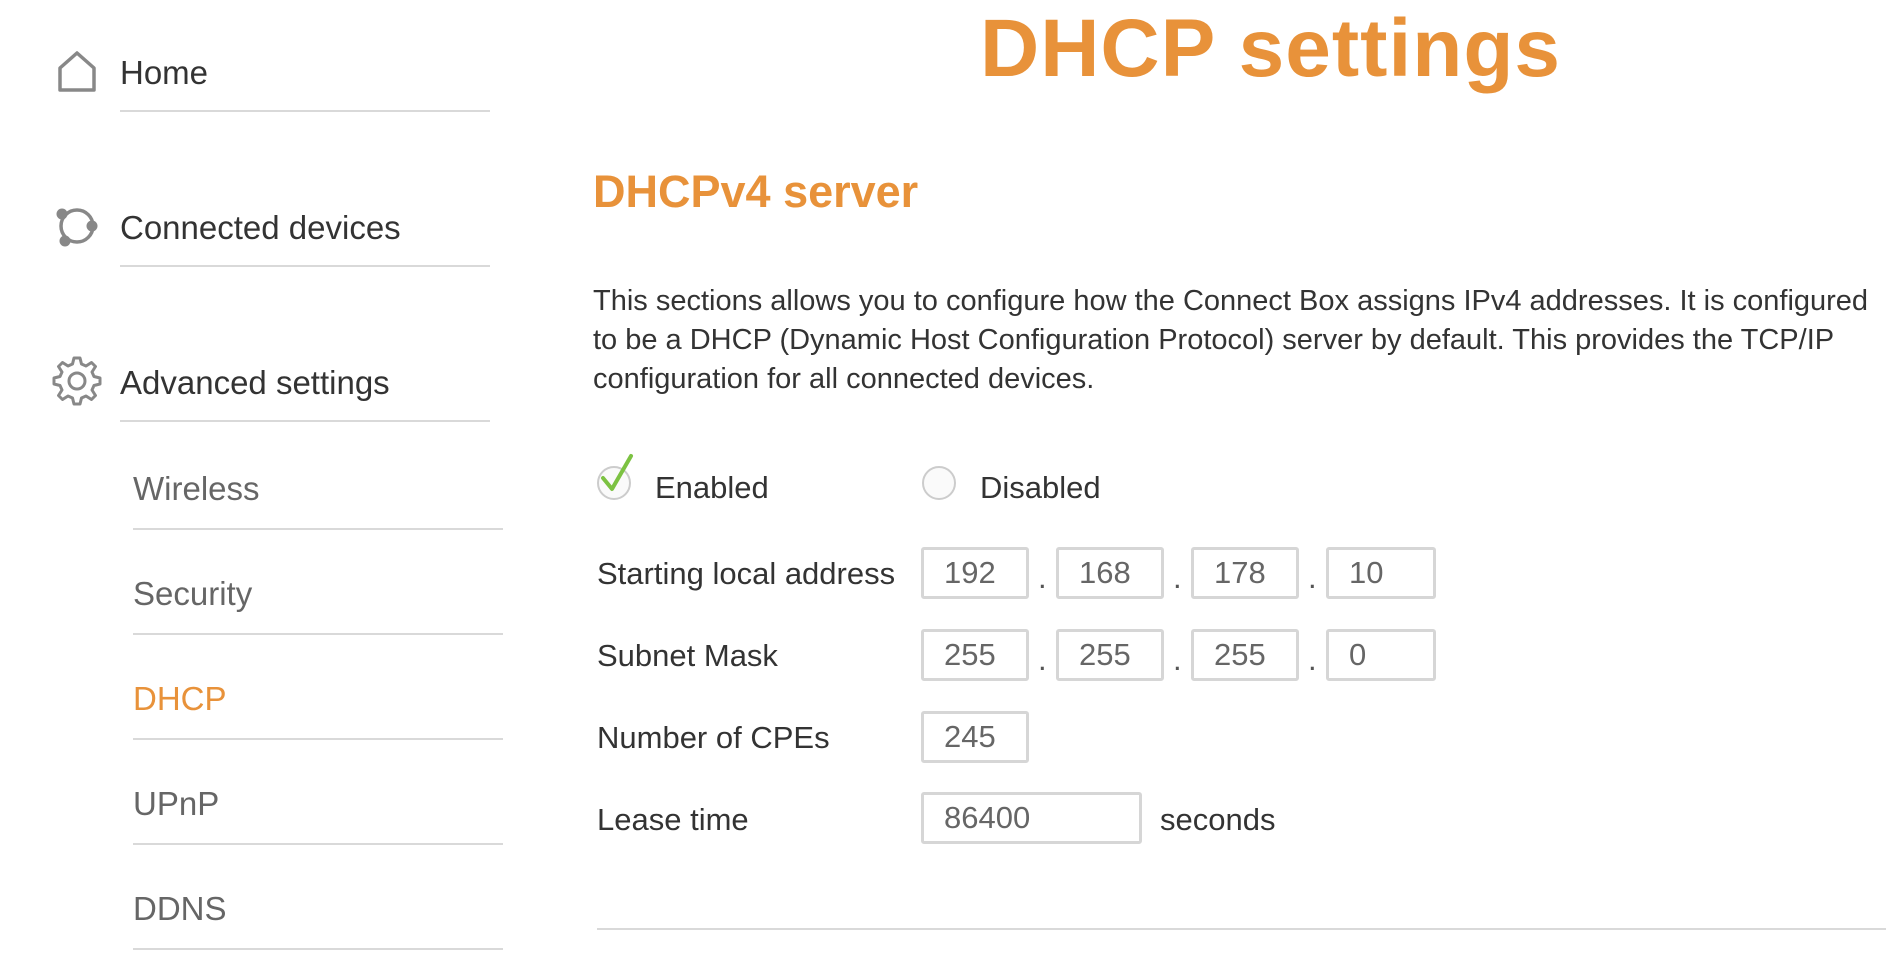  What do you see at coordinates (939, 483) in the screenshot?
I see `radio-circle` at bounding box center [939, 483].